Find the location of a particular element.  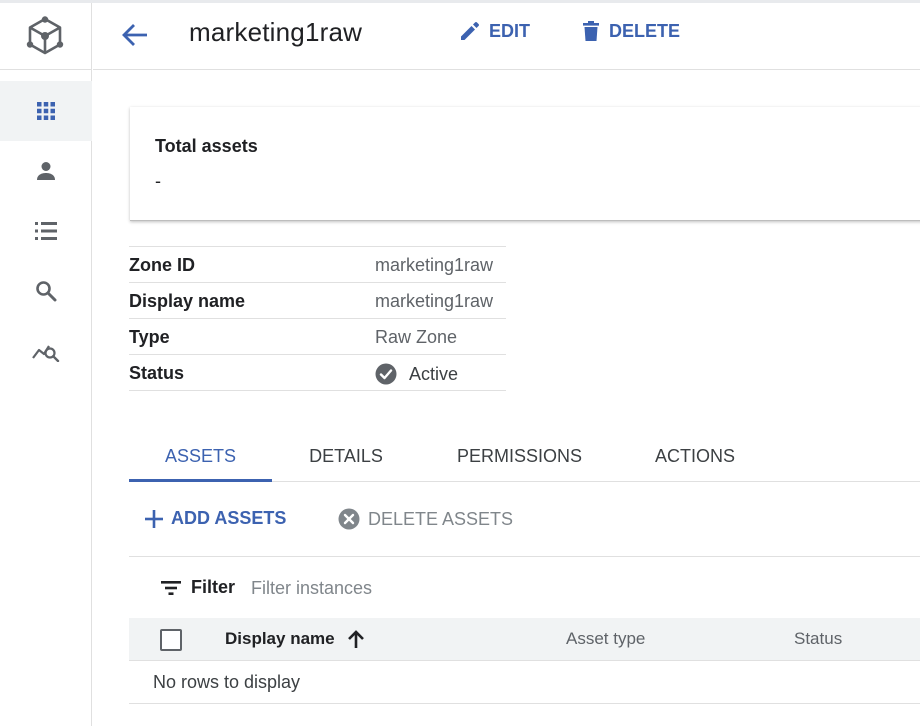

assets-table-header: Display name Asset type Status is located at coordinates (524, 639).